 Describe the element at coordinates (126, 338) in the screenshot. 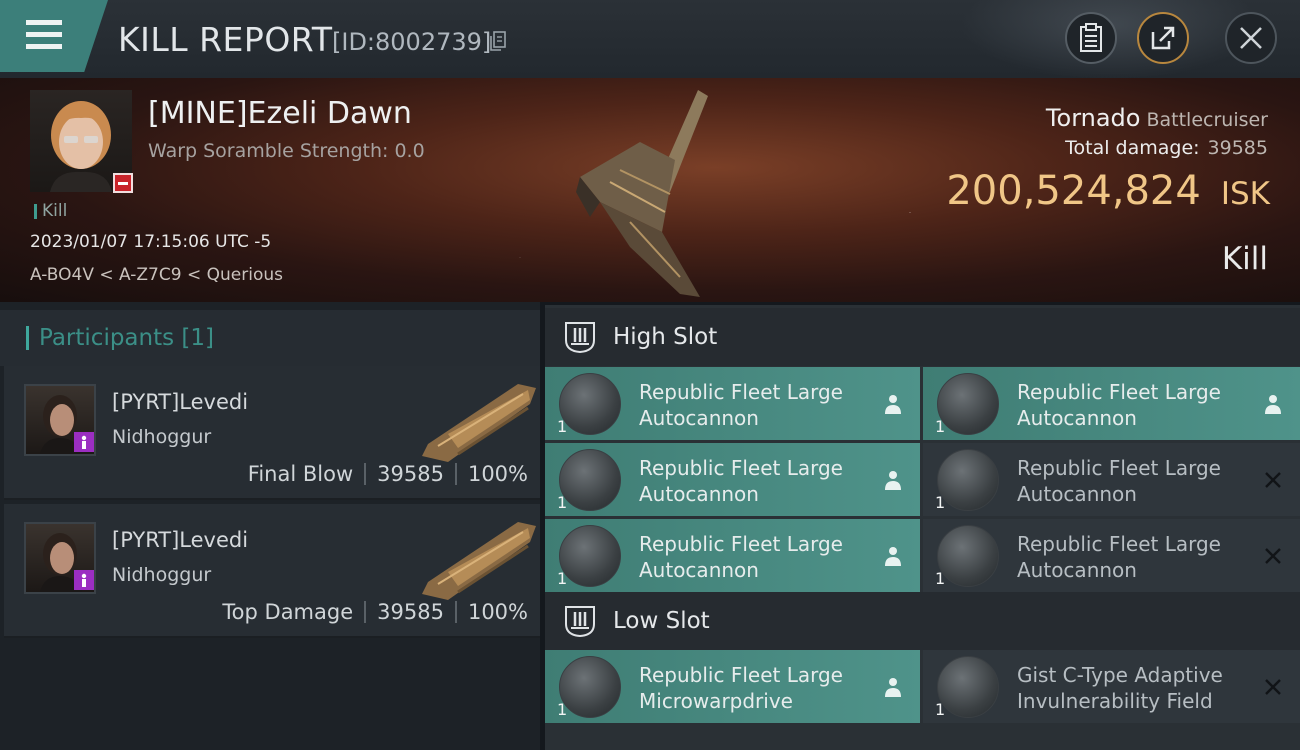

I see `participants-title: Participants [1]` at that location.